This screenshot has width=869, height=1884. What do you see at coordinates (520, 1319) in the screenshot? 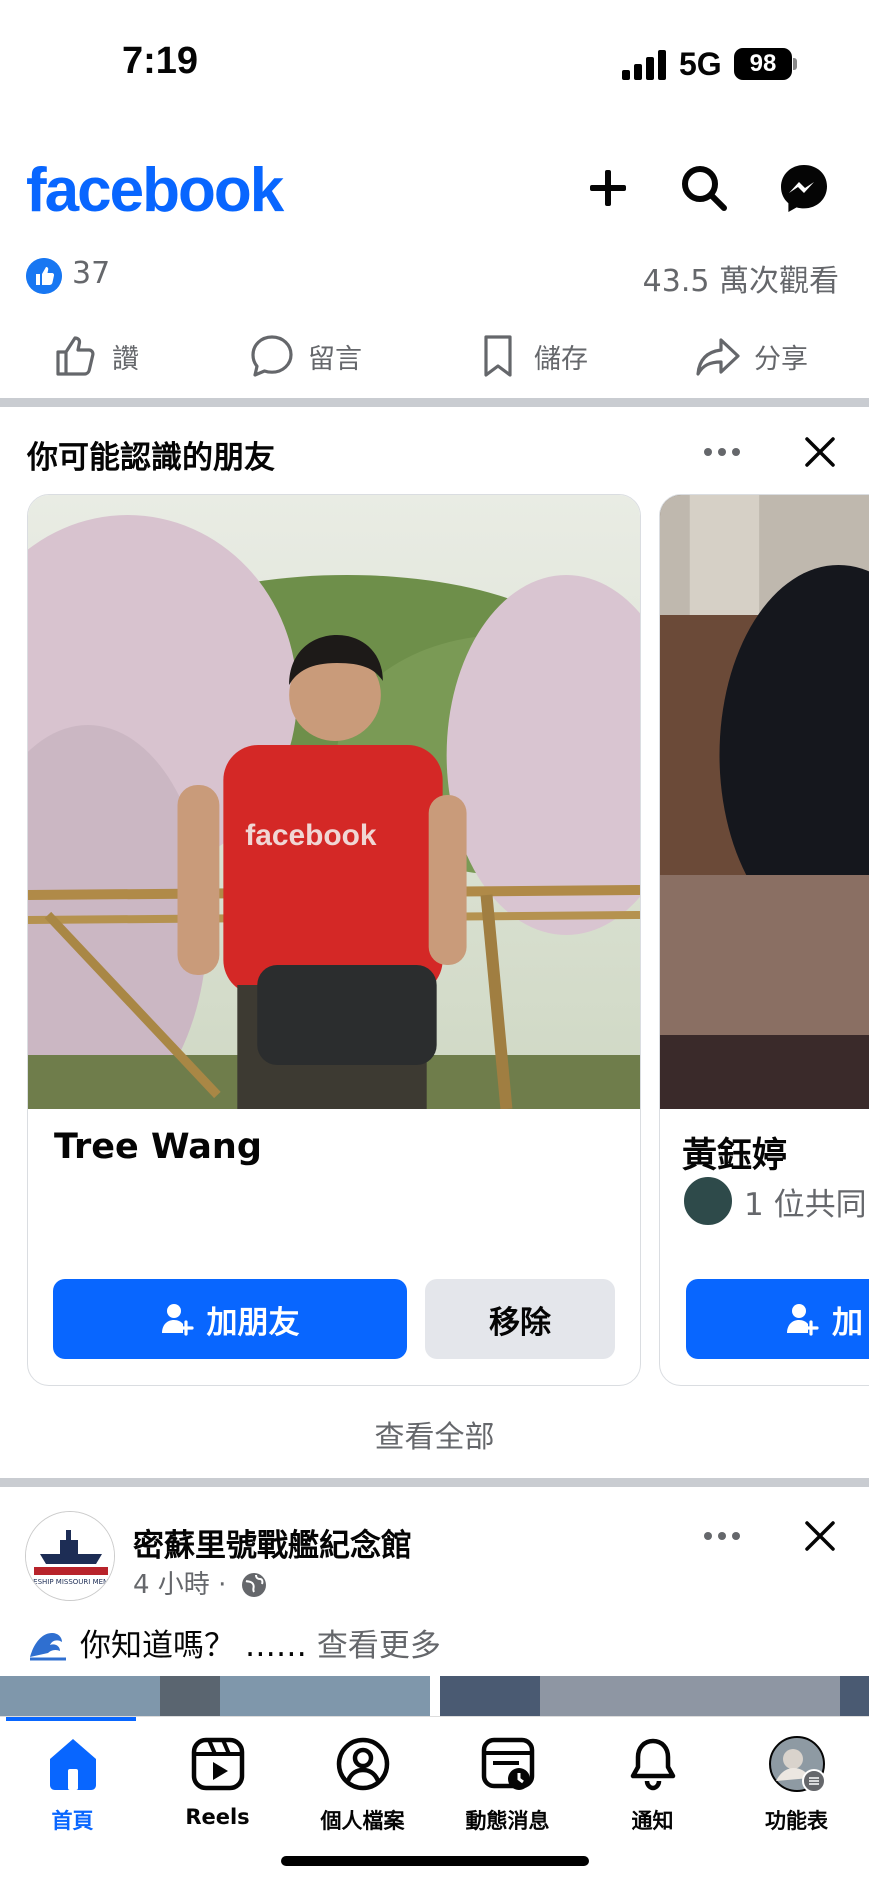
I see `remove-button: 移除` at bounding box center [520, 1319].